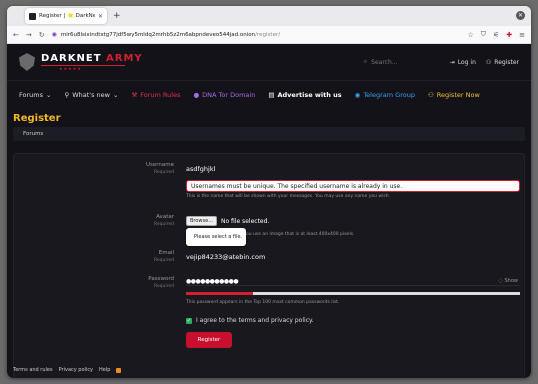 This screenshot has height=384, width=538. Describe the element at coordinates (488, 62) in the screenshot. I see `add-user-icon: ⚇` at that location.